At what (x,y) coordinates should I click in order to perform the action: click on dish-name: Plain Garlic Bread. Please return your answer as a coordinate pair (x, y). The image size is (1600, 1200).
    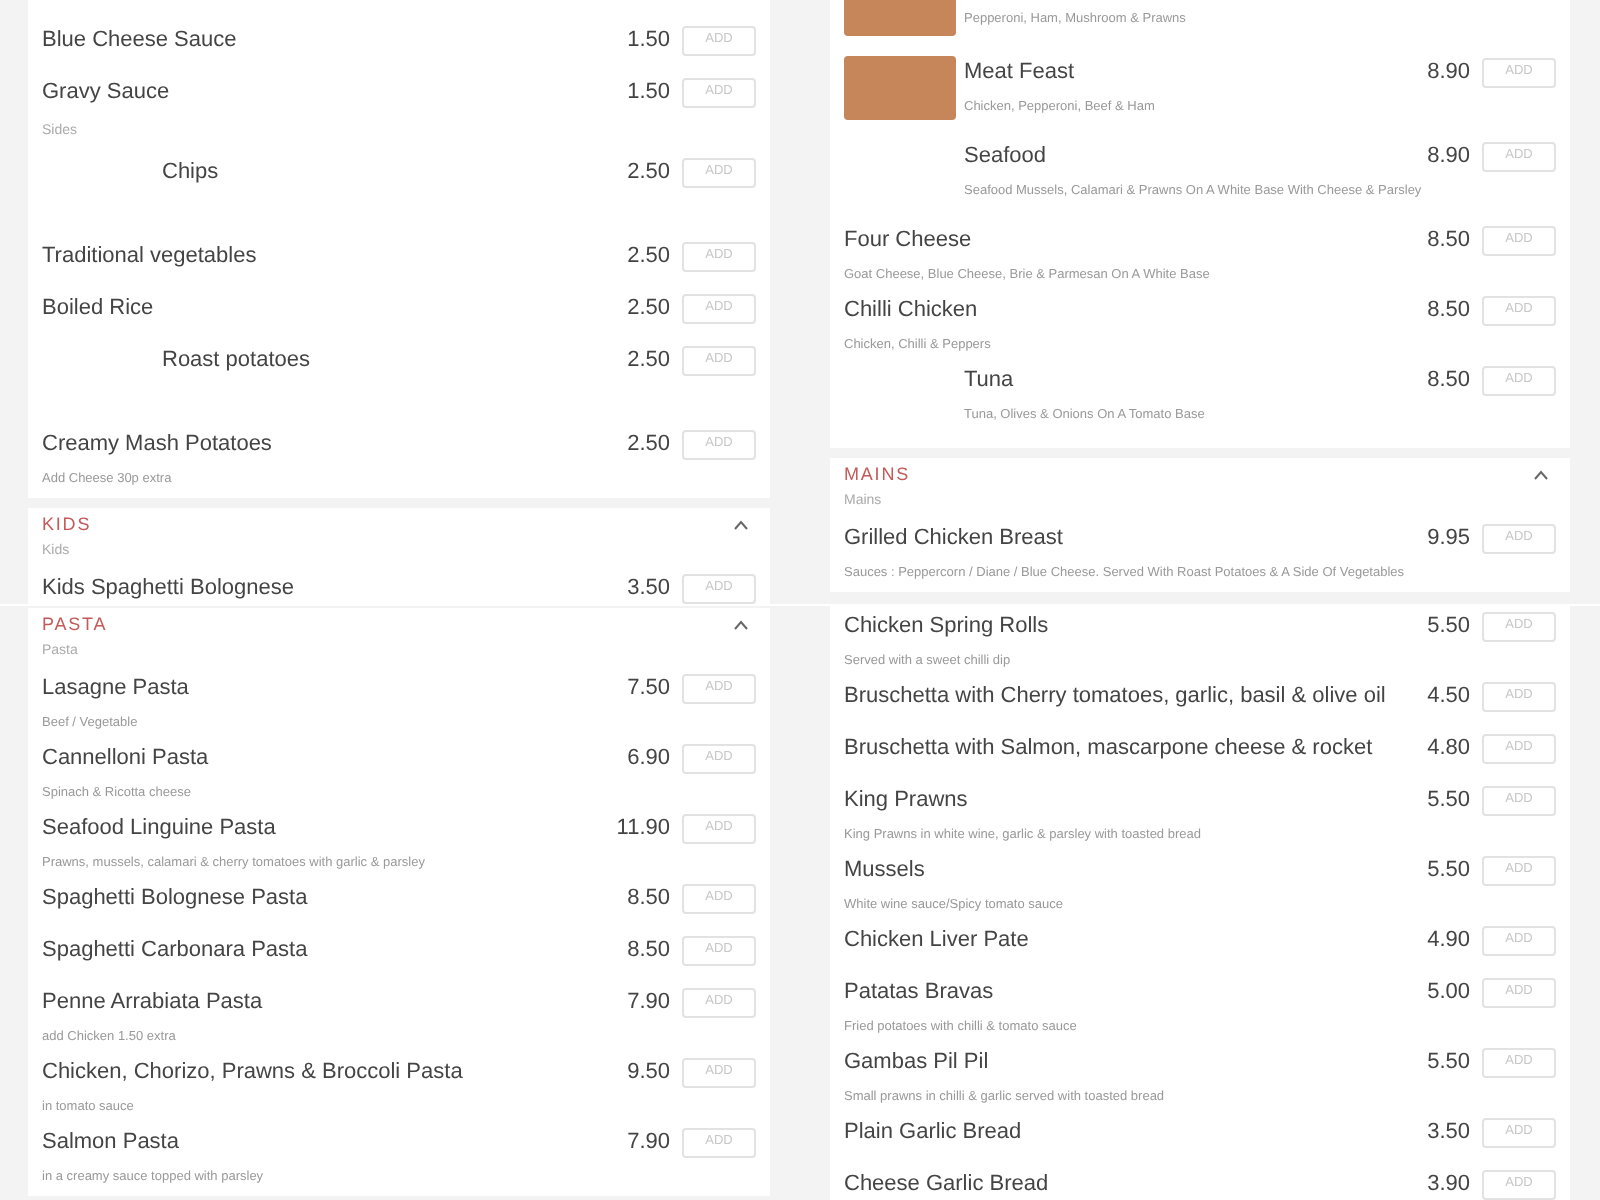
    Looking at the image, I should click on (934, 1133).